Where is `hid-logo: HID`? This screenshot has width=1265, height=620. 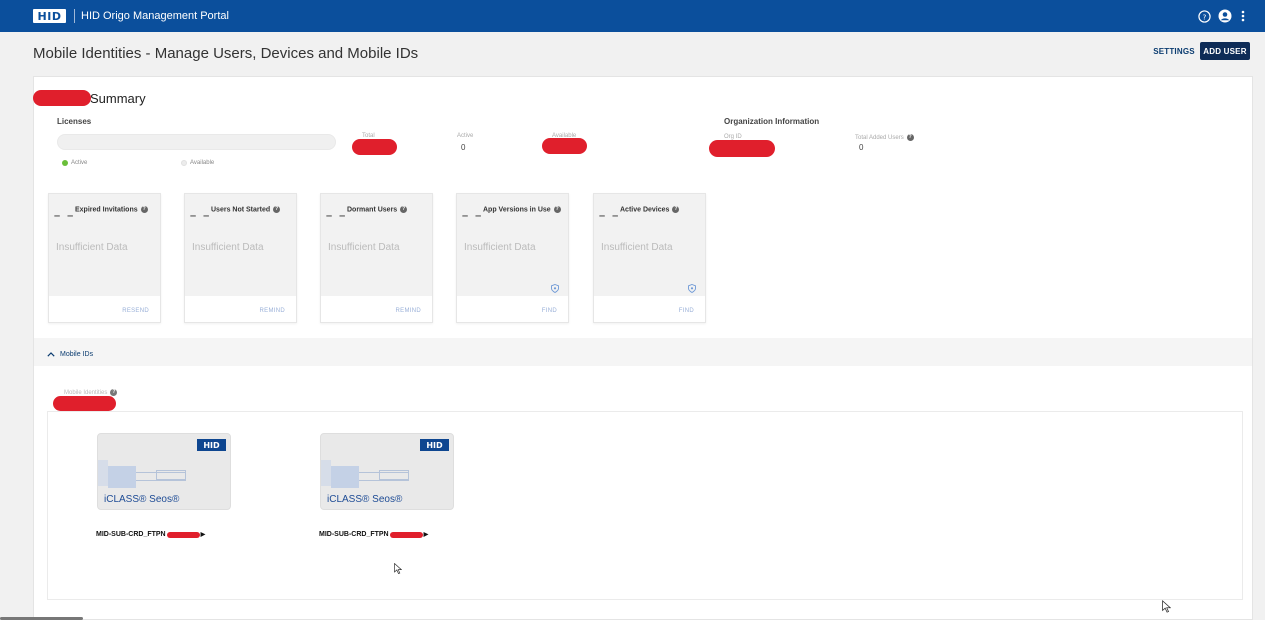
hid-logo: HID is located at coordinates (49, 16).